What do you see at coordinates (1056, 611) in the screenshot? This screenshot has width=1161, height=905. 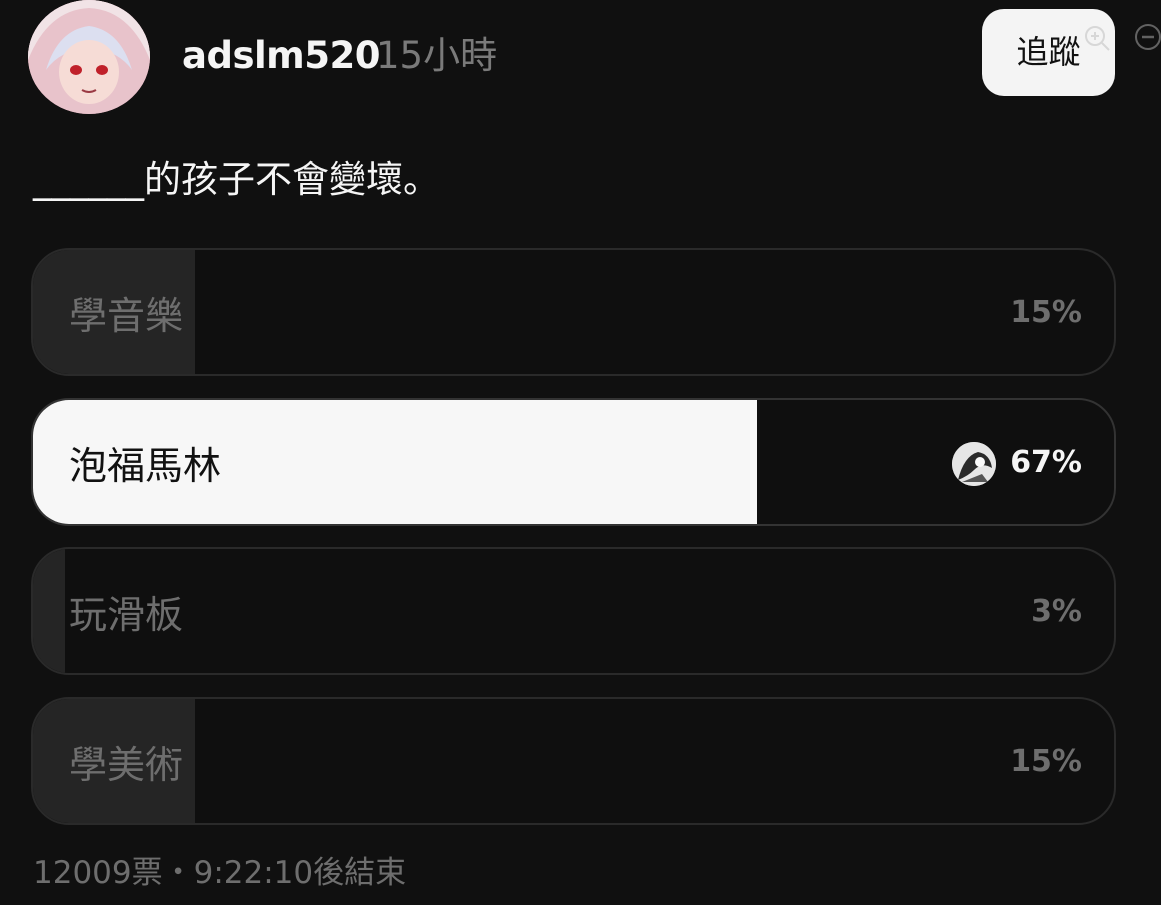 I see `poll-option-percent: 3%` at bounding box center [1056, 611].